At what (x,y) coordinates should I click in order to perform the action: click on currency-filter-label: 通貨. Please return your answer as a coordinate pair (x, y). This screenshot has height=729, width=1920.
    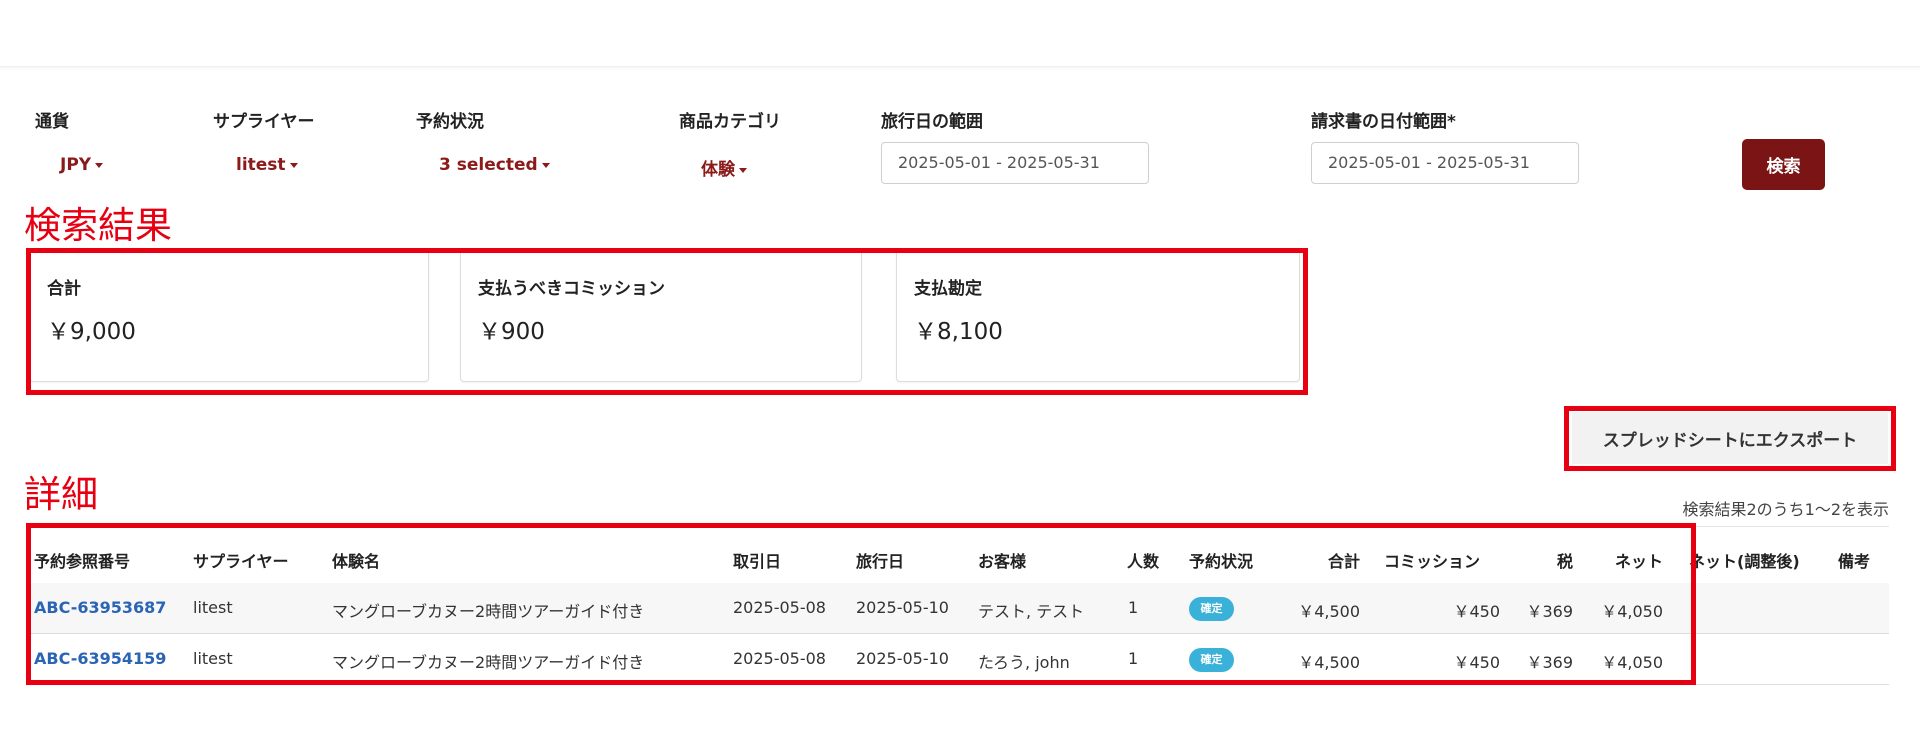
    Looking at the image, I should click on (52, 122).